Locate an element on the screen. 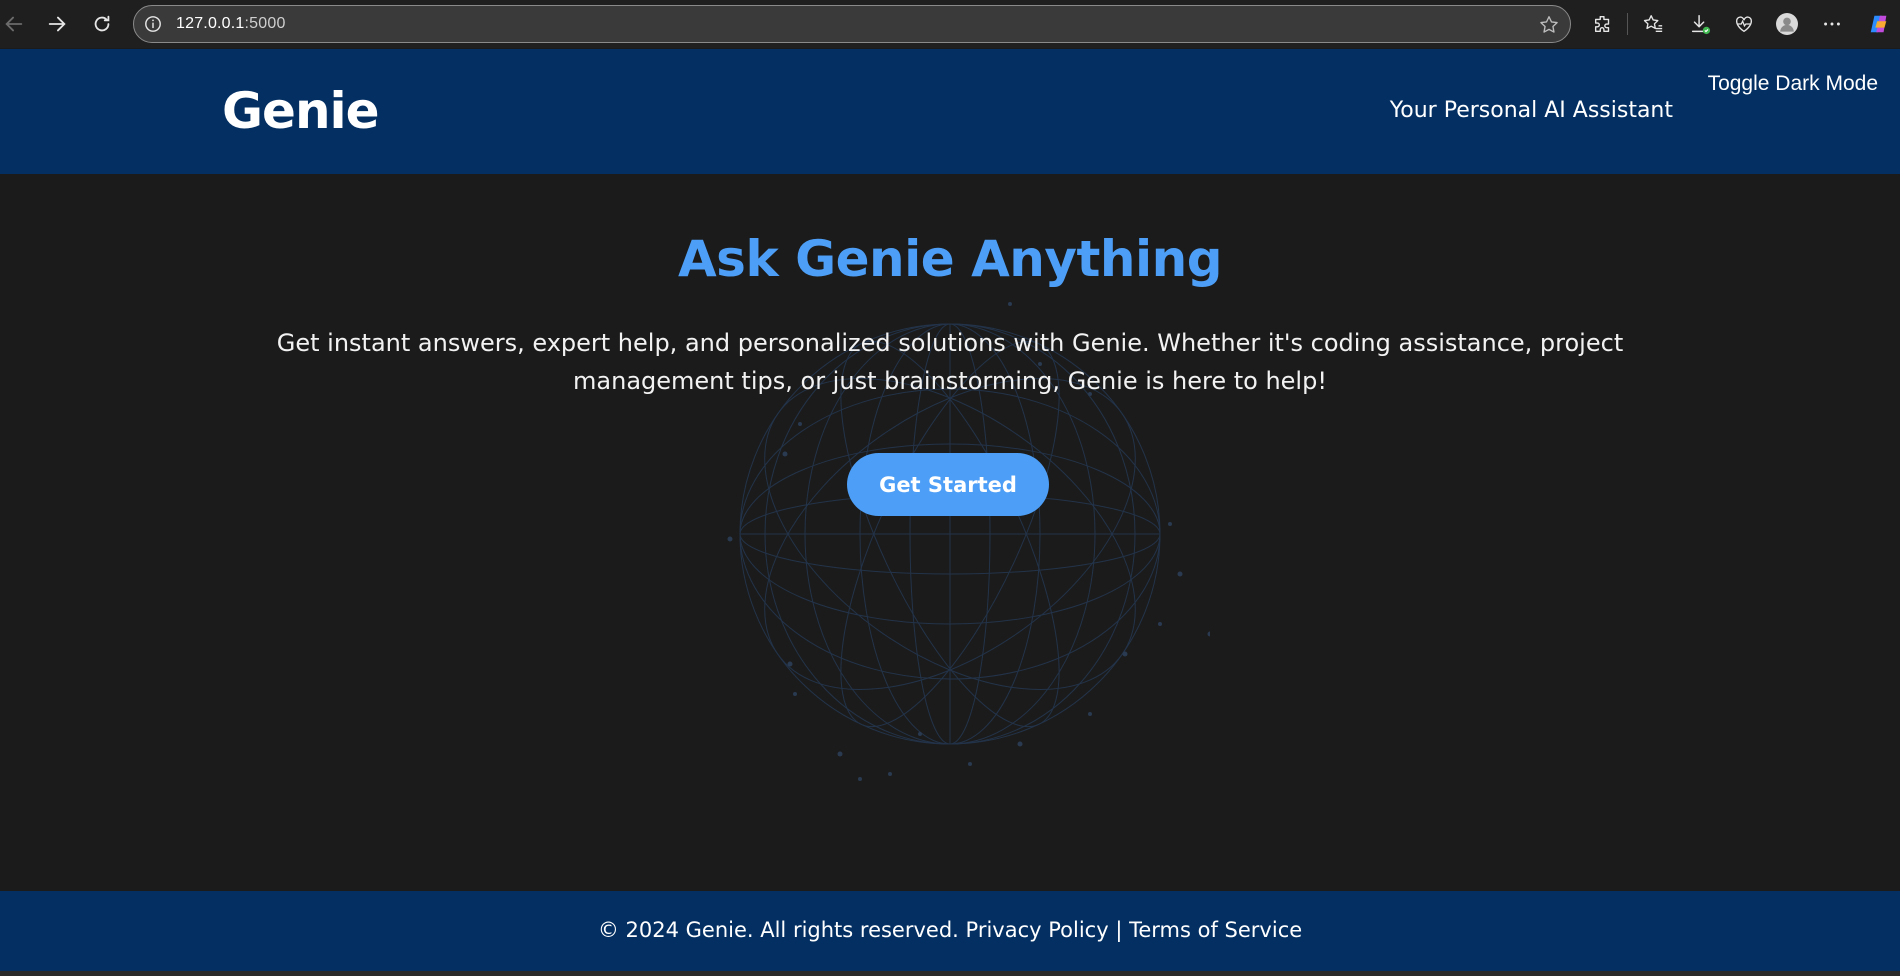 This screenshot has width=1900, height=976. copyright-text: © 2024 Genie. All rights reserved. is located at coordinates (778, 930).